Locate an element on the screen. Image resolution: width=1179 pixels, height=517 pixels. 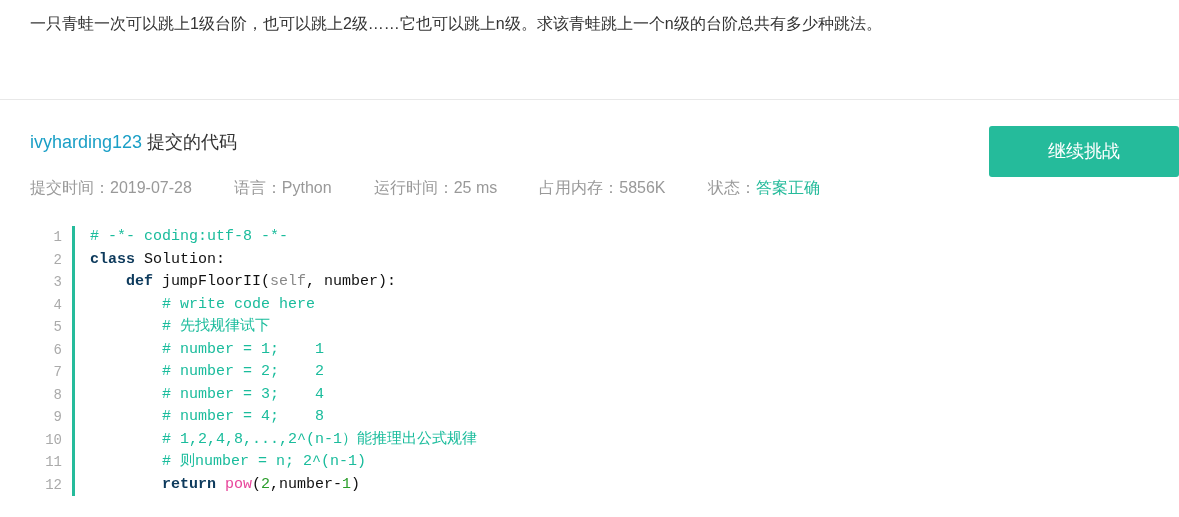
code-line: def jumpFloorII(self, number): is located at coordinates (261, 281).